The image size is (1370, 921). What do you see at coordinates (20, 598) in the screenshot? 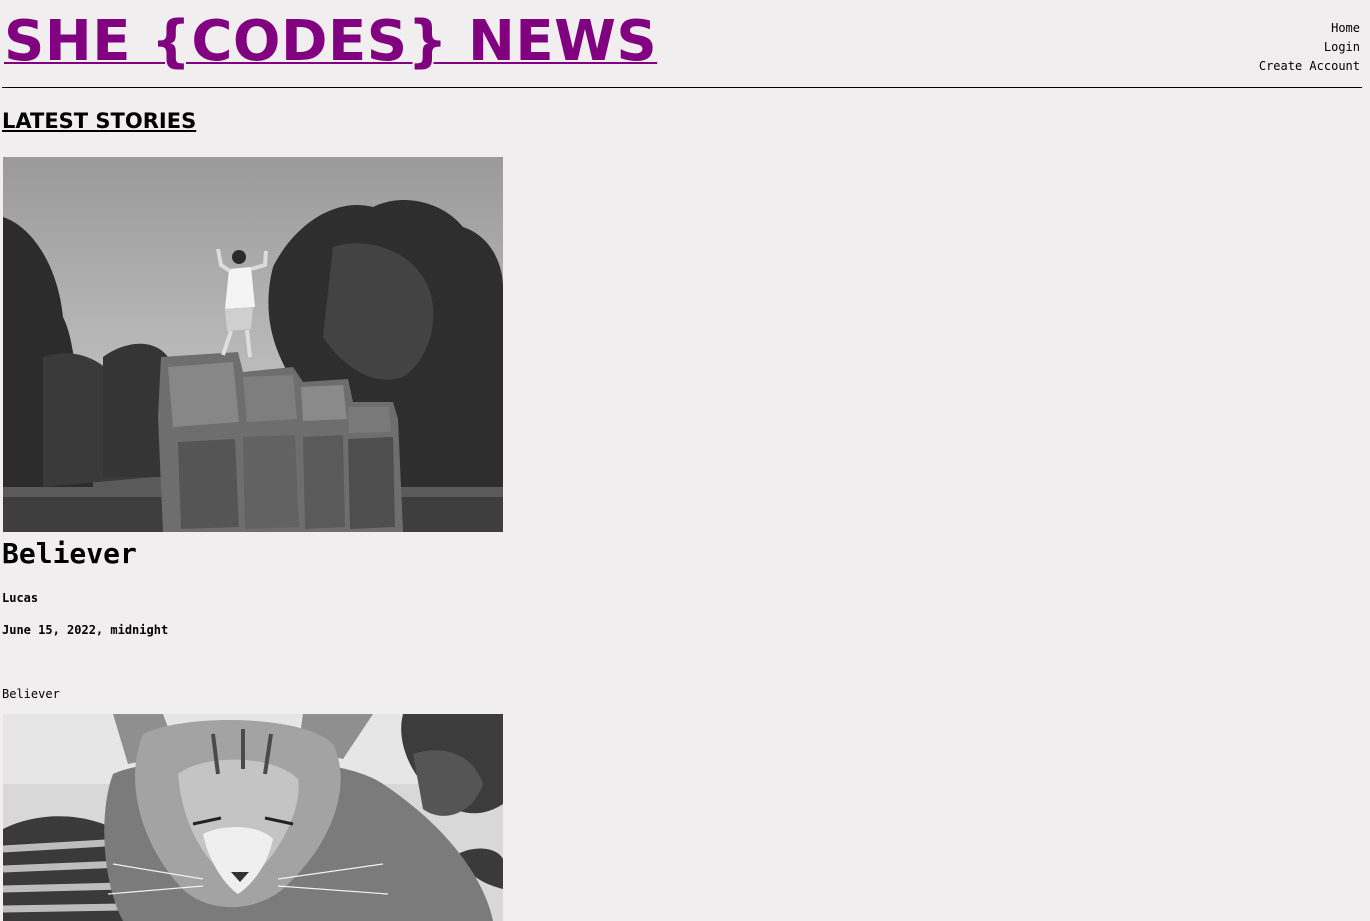
I see `story-author: Lucas` at bounding box center [20, 598].